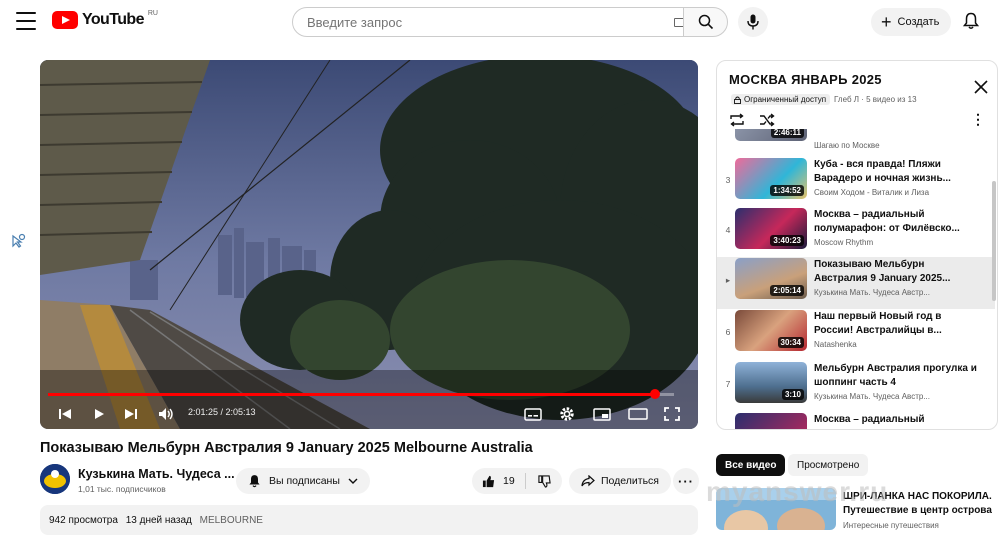 The width and height of the screenshot is (1000, 535). What do you see at coordinates (499, 481) in the screenshot?
I see `like-button: 19` at bounding box center [499, 481].